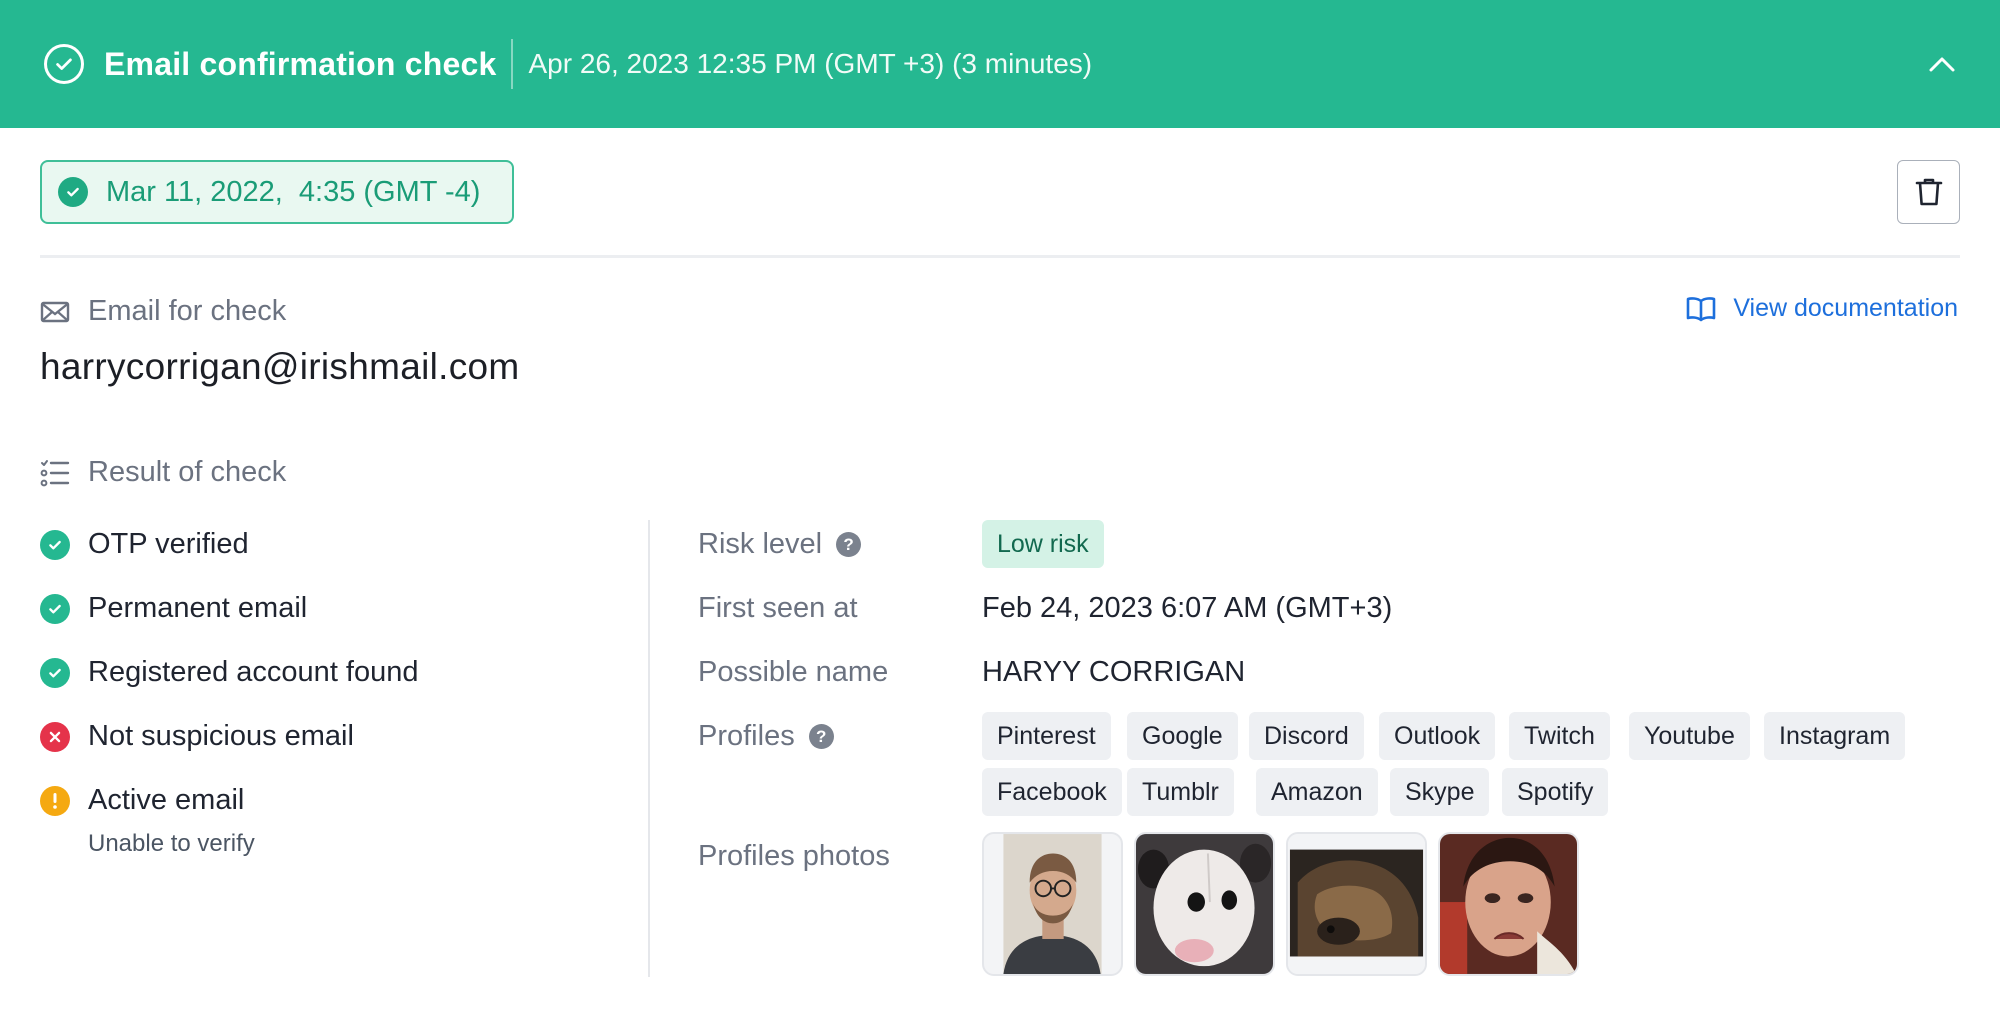  Describe the element at coordinates (1046, 736) in the screenshot. I see `profile-tag: Pinterest` at that location.